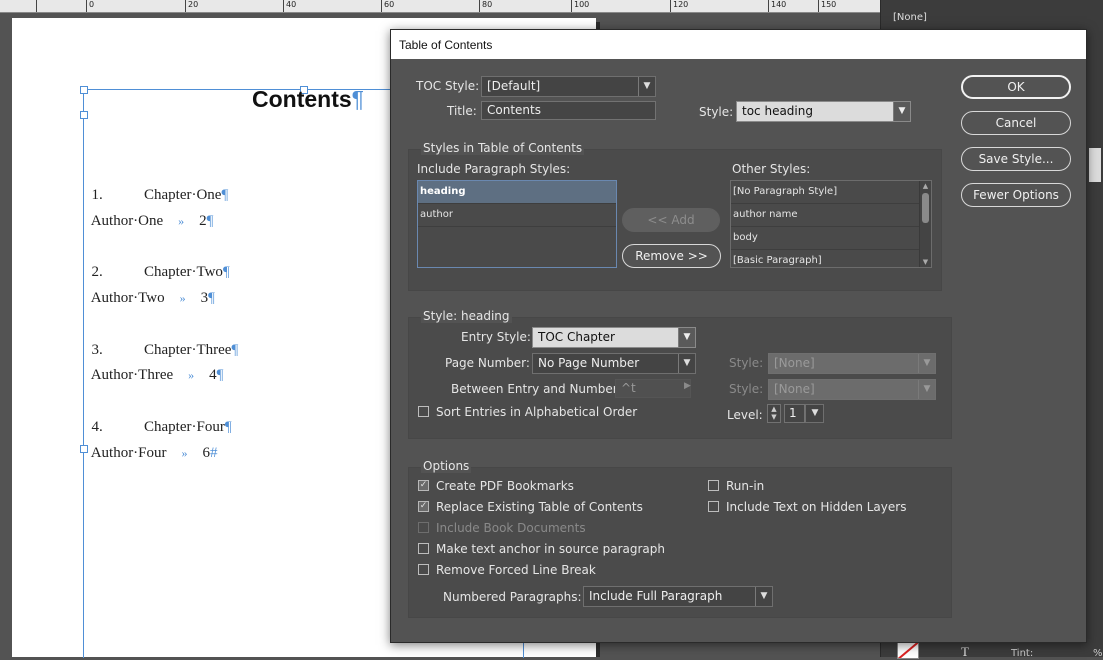 Image resolution: width=1103 pixels, height=660 pixels. Describe the element at coordinates (679, 6) in the screenshot. I see `ruler-tick: 120` at that location.